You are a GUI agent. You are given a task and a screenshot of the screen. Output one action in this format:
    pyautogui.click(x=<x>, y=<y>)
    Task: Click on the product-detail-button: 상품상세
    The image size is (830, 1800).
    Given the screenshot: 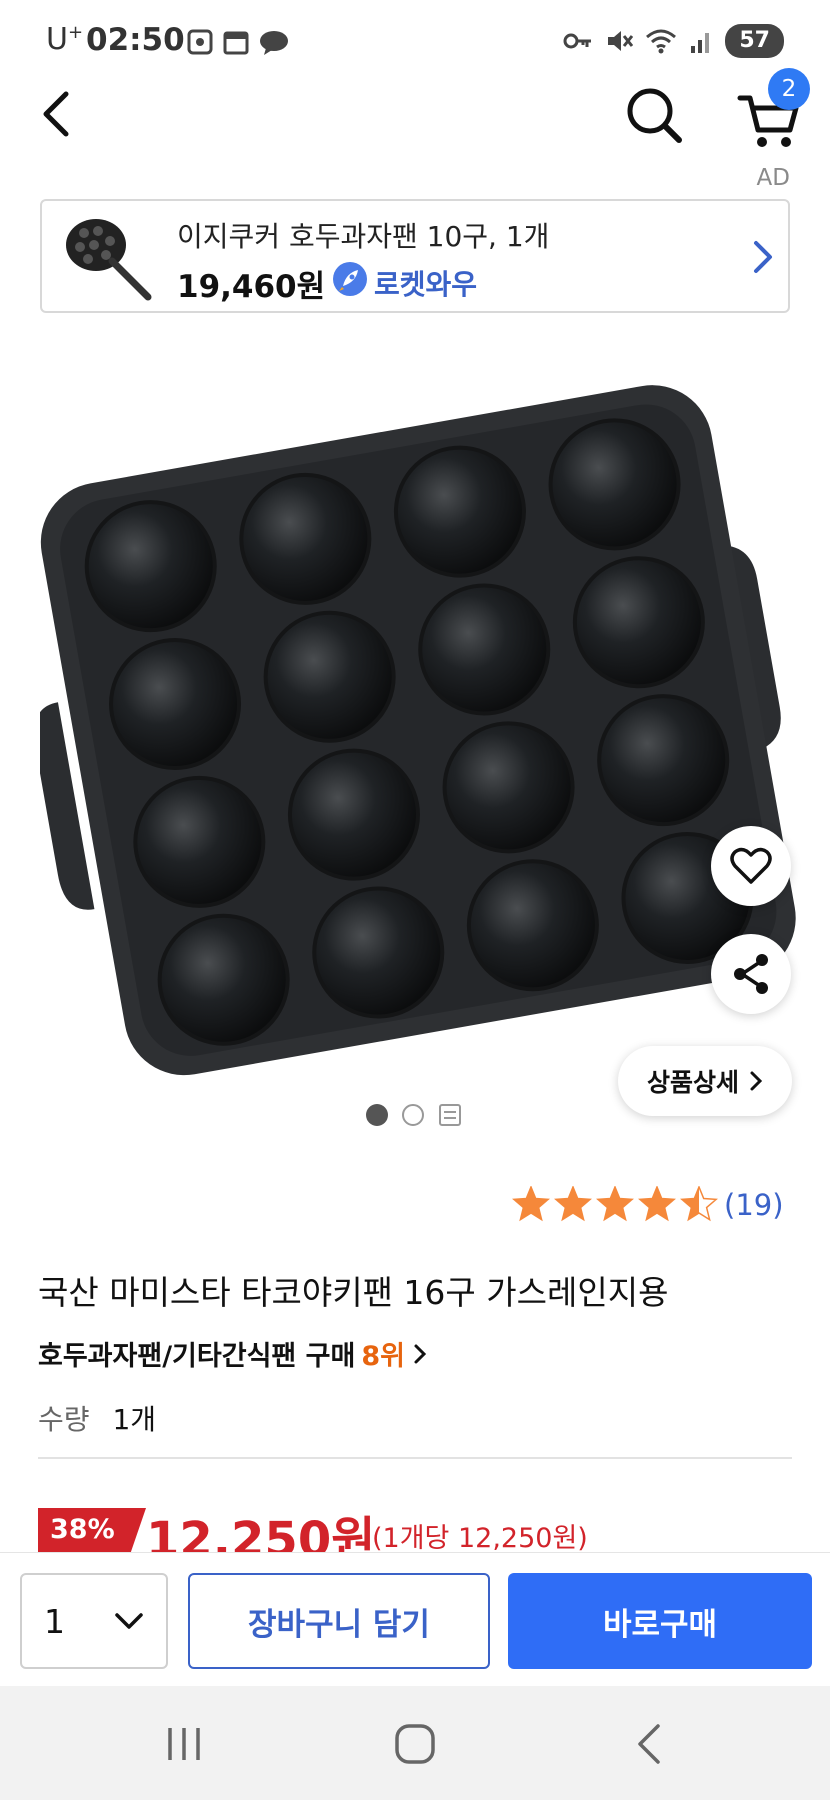 What is the action you would take?
    pyautogui.click(x=705, y=1081)
    